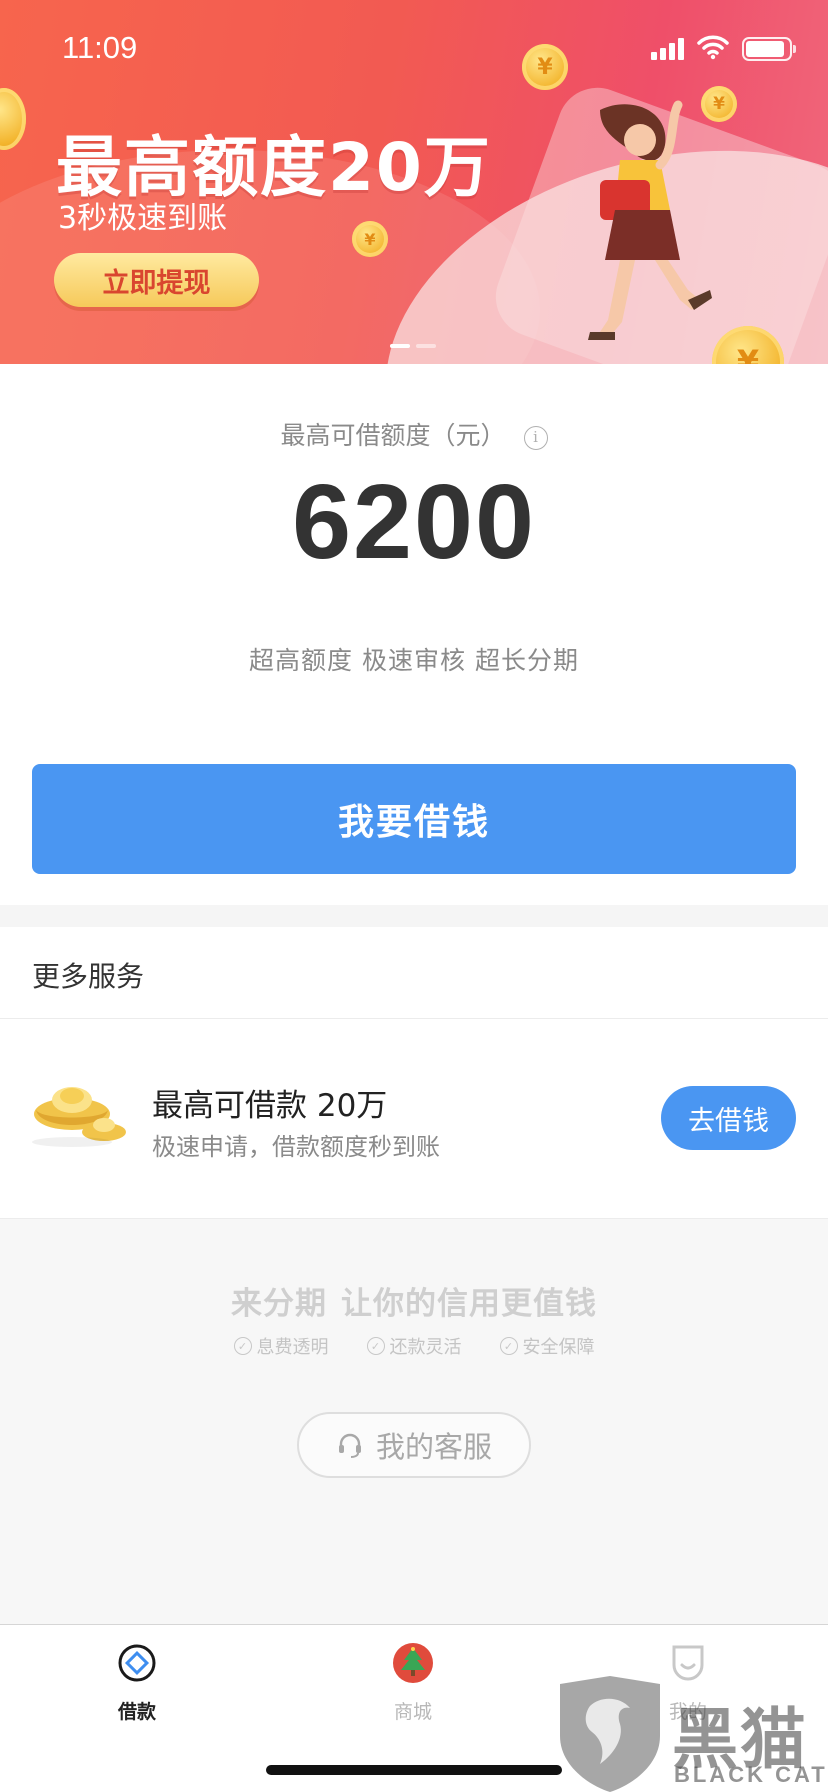 This screenshot has height=1792, width=828. What do you see at coordinates (137, 1663) in the screenshot?
I see `loan-icon` at bounding box center [137, 1663].